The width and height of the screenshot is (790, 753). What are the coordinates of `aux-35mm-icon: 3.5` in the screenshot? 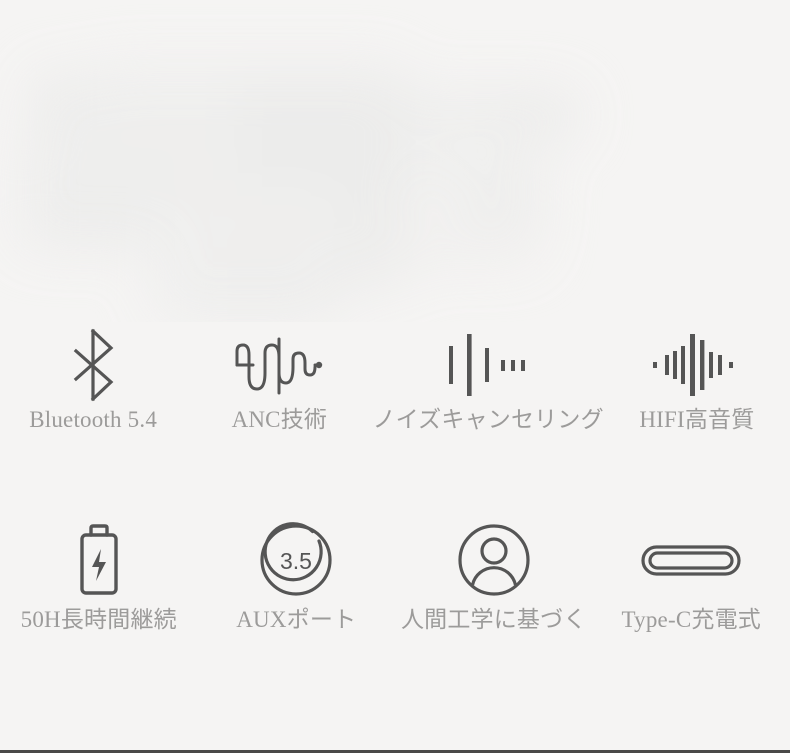 It's located at (296, 560).